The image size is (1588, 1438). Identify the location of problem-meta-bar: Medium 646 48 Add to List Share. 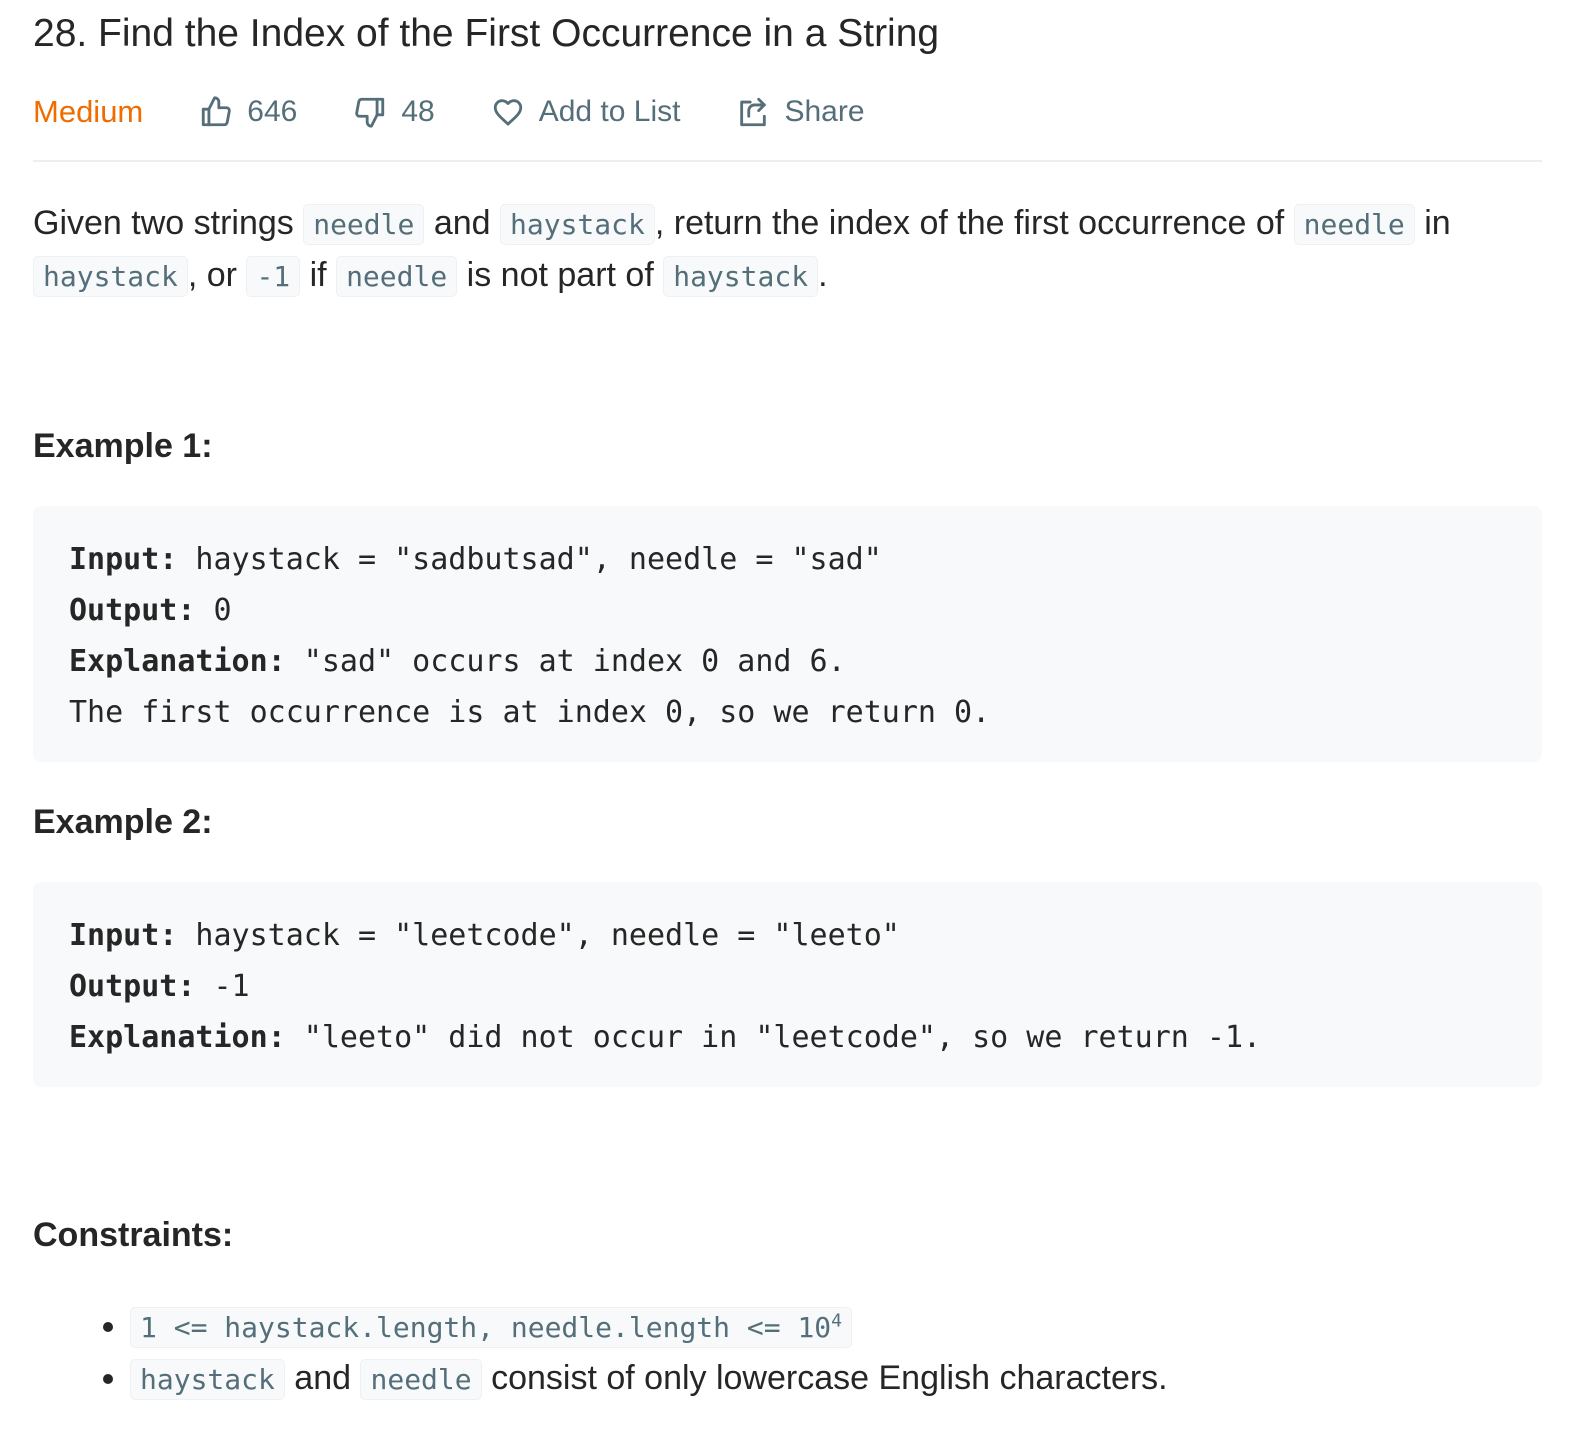
(787, 122).